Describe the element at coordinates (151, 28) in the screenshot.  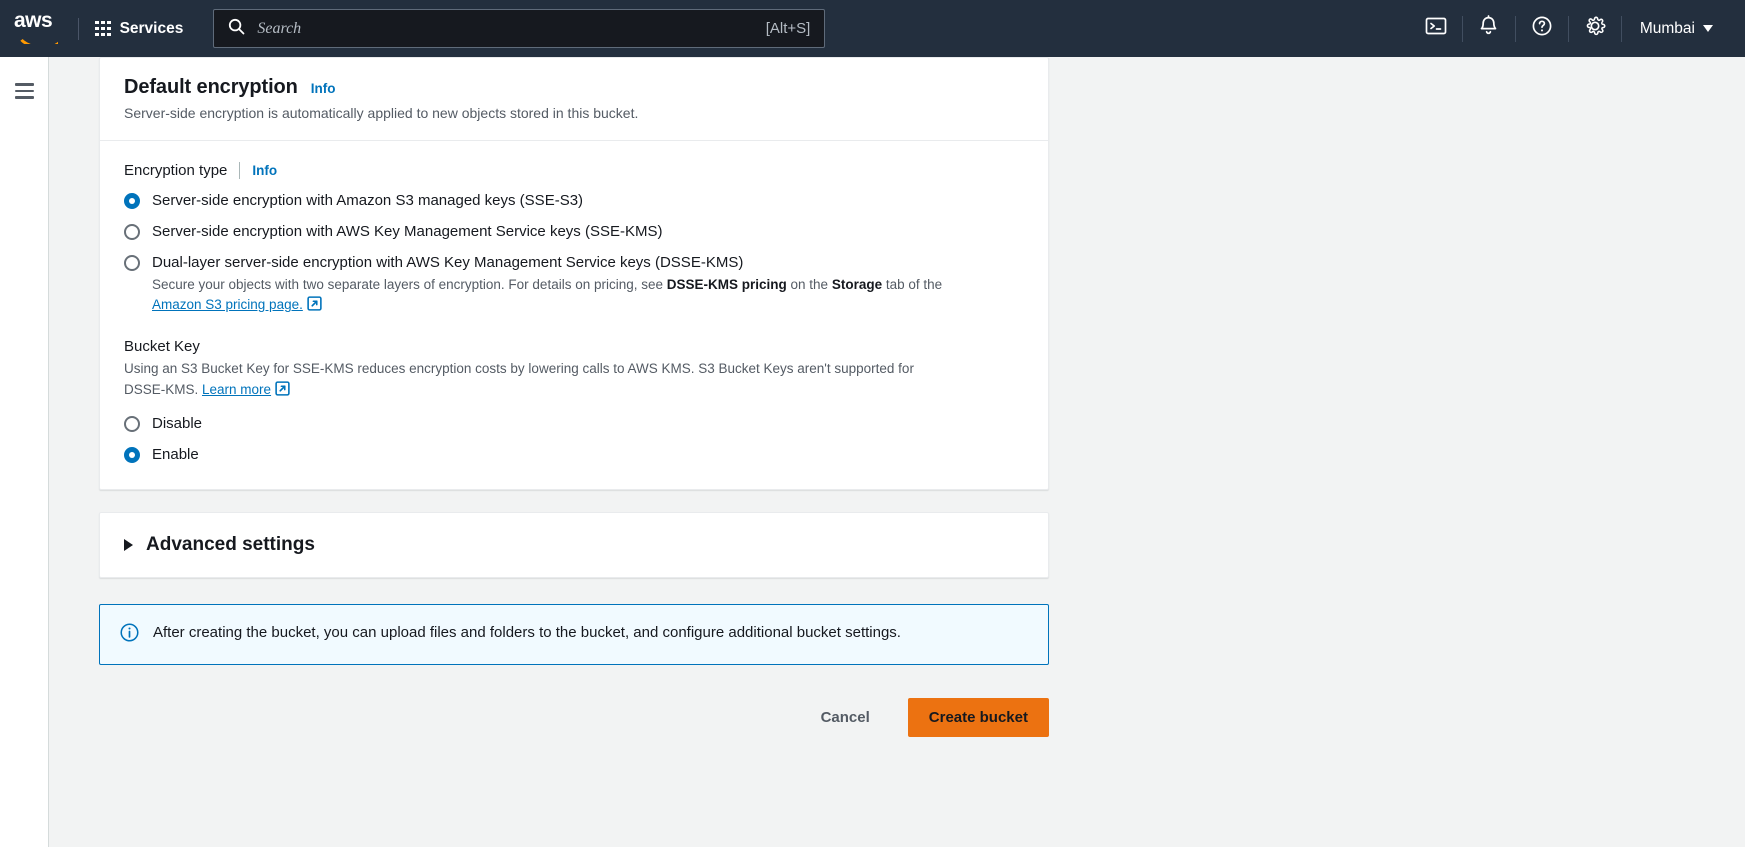
I see `services-label: Services` at that location.